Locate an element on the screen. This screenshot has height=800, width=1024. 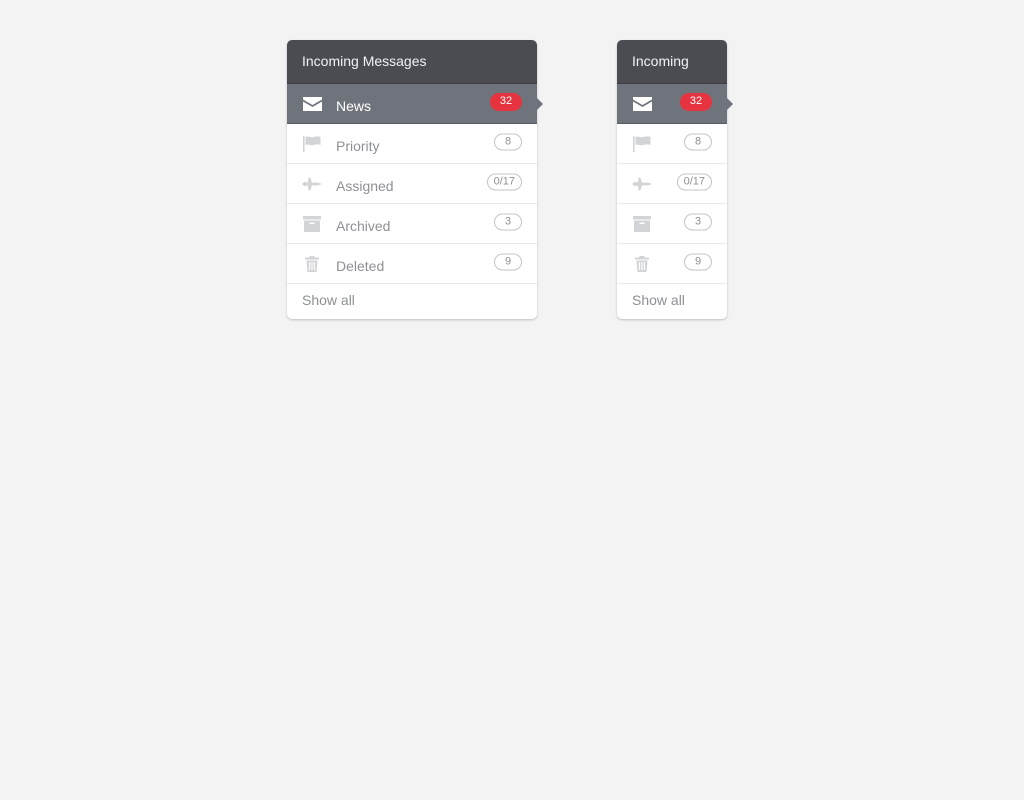
menu-item-label: Assigned is located at coordinates (365, 185).